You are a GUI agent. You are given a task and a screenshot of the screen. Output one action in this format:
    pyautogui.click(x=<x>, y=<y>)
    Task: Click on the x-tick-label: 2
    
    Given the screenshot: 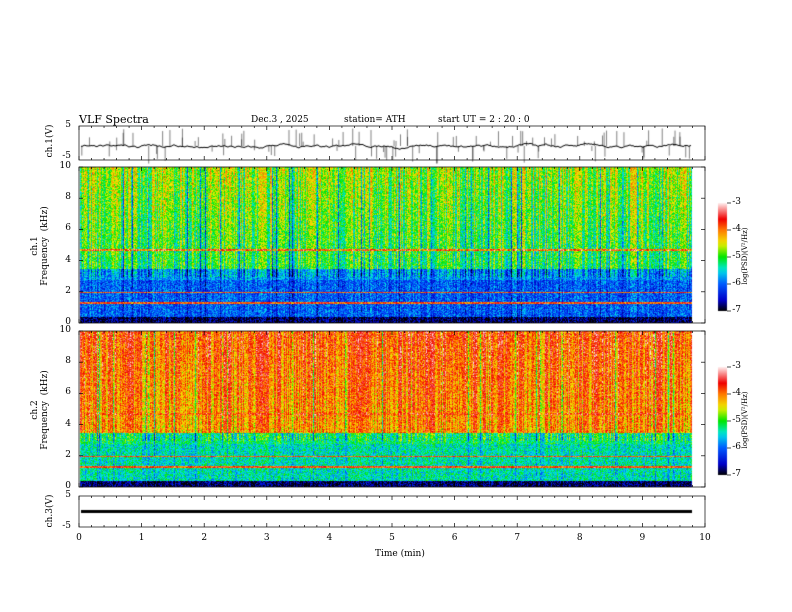 What is the action you would take?
    pyautogui.click(x=204, y=538)
    